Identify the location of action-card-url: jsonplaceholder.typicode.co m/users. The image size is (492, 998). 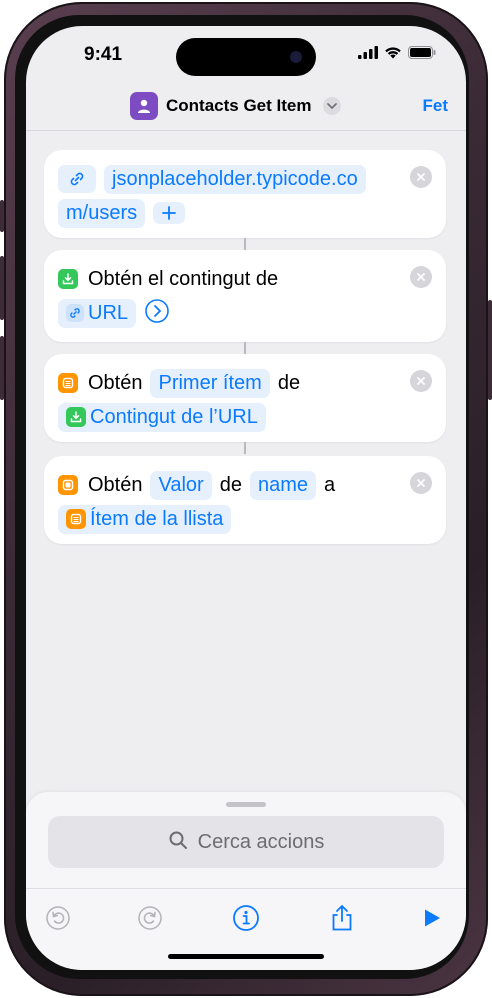
(245, 194).